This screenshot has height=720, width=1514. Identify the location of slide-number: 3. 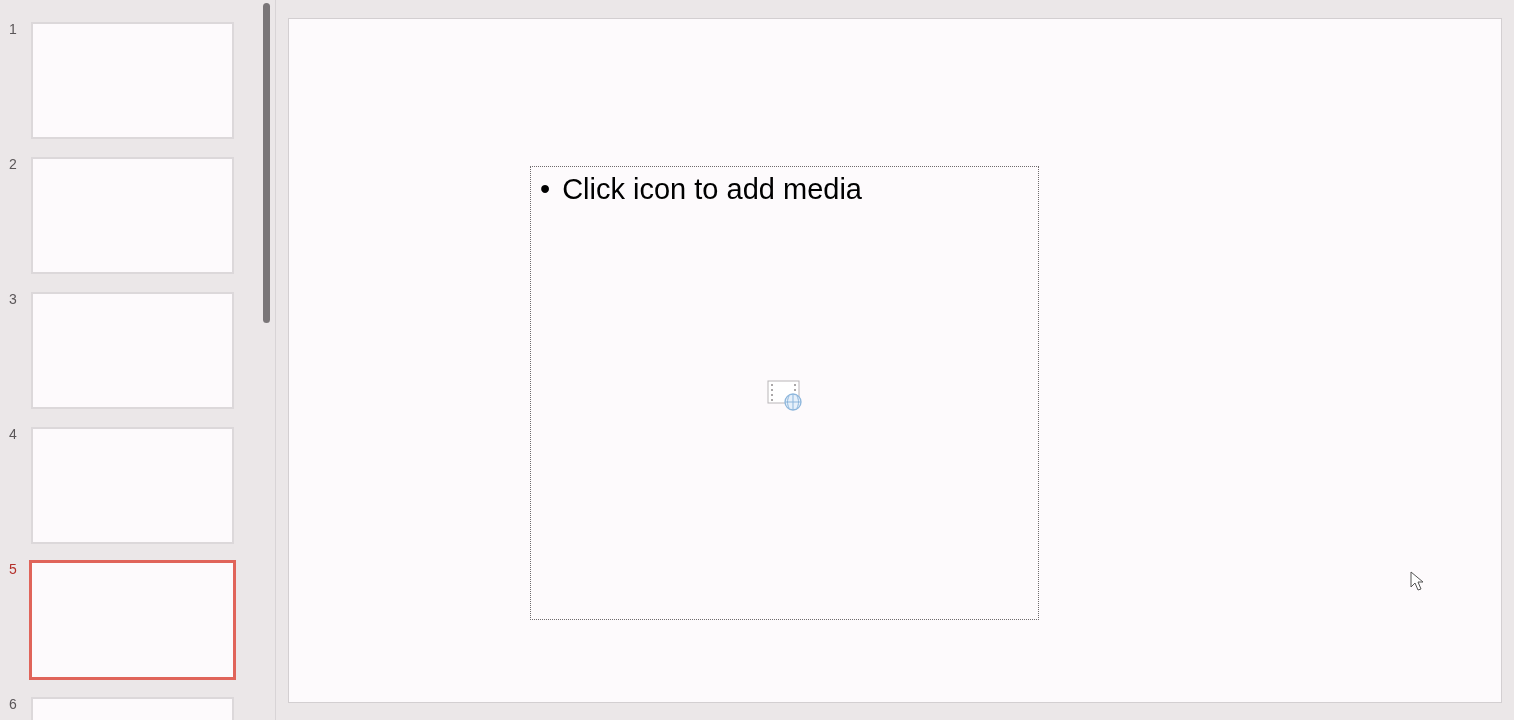
(13, 299).